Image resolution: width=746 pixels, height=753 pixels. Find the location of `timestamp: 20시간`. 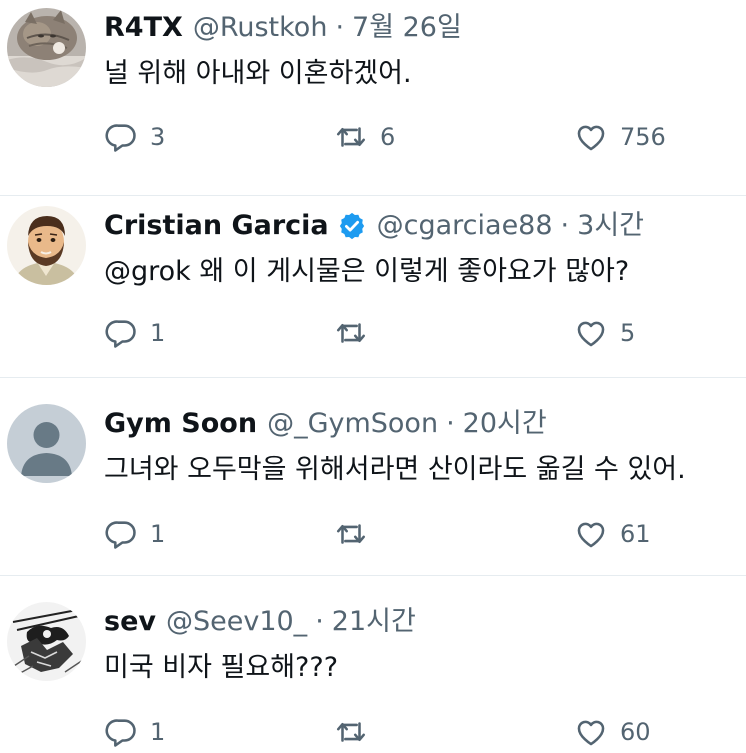

timestamp: 20시간 is located at coordinates (505, 424).